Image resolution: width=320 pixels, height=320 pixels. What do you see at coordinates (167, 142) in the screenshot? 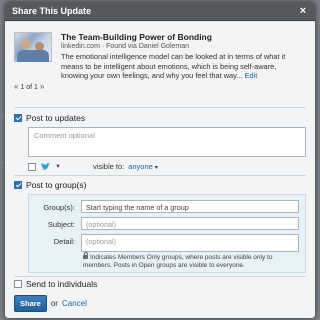
I see `comment-textarea: Comment optional` at bounding box center [167, 142].